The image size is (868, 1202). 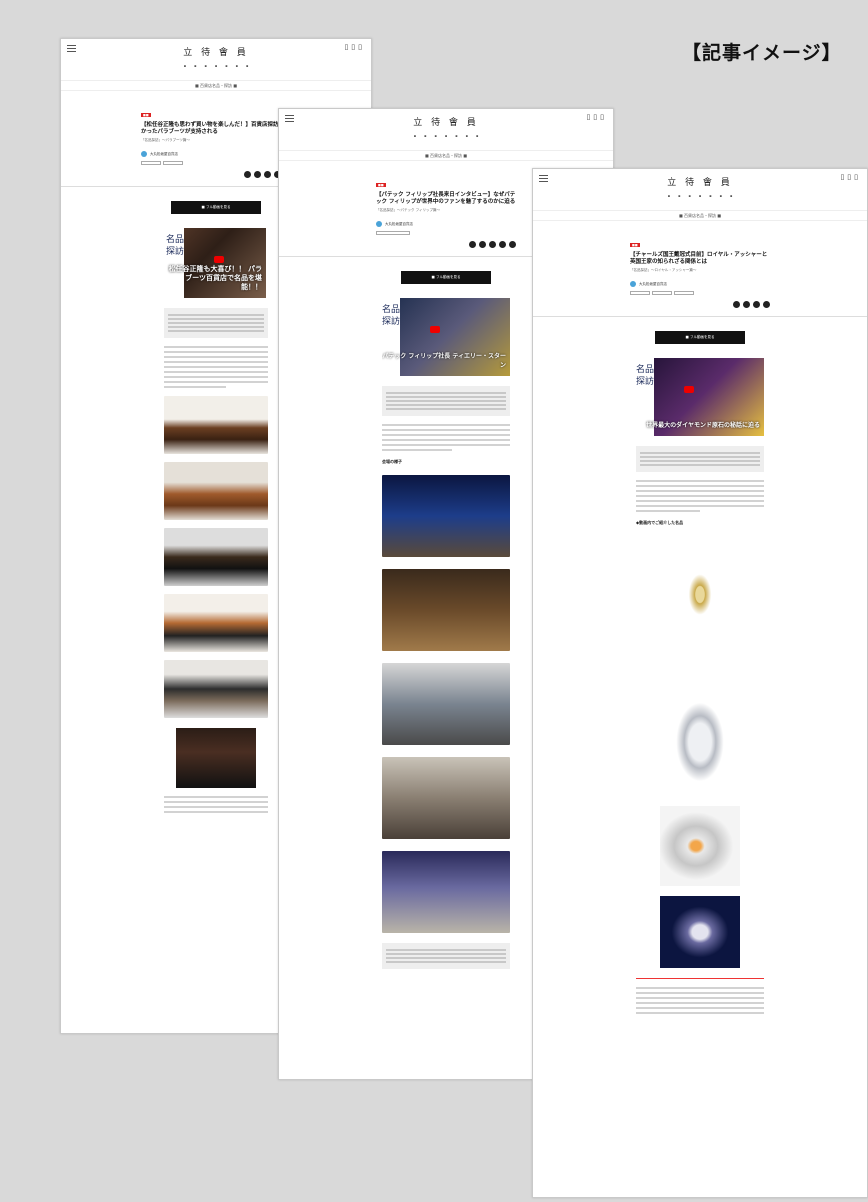 I want to click on hero-caption: 松任谷正隆も大喜び！！ パラブーツ百貨店で名品を堪能！！, so click(x=215, y=278).